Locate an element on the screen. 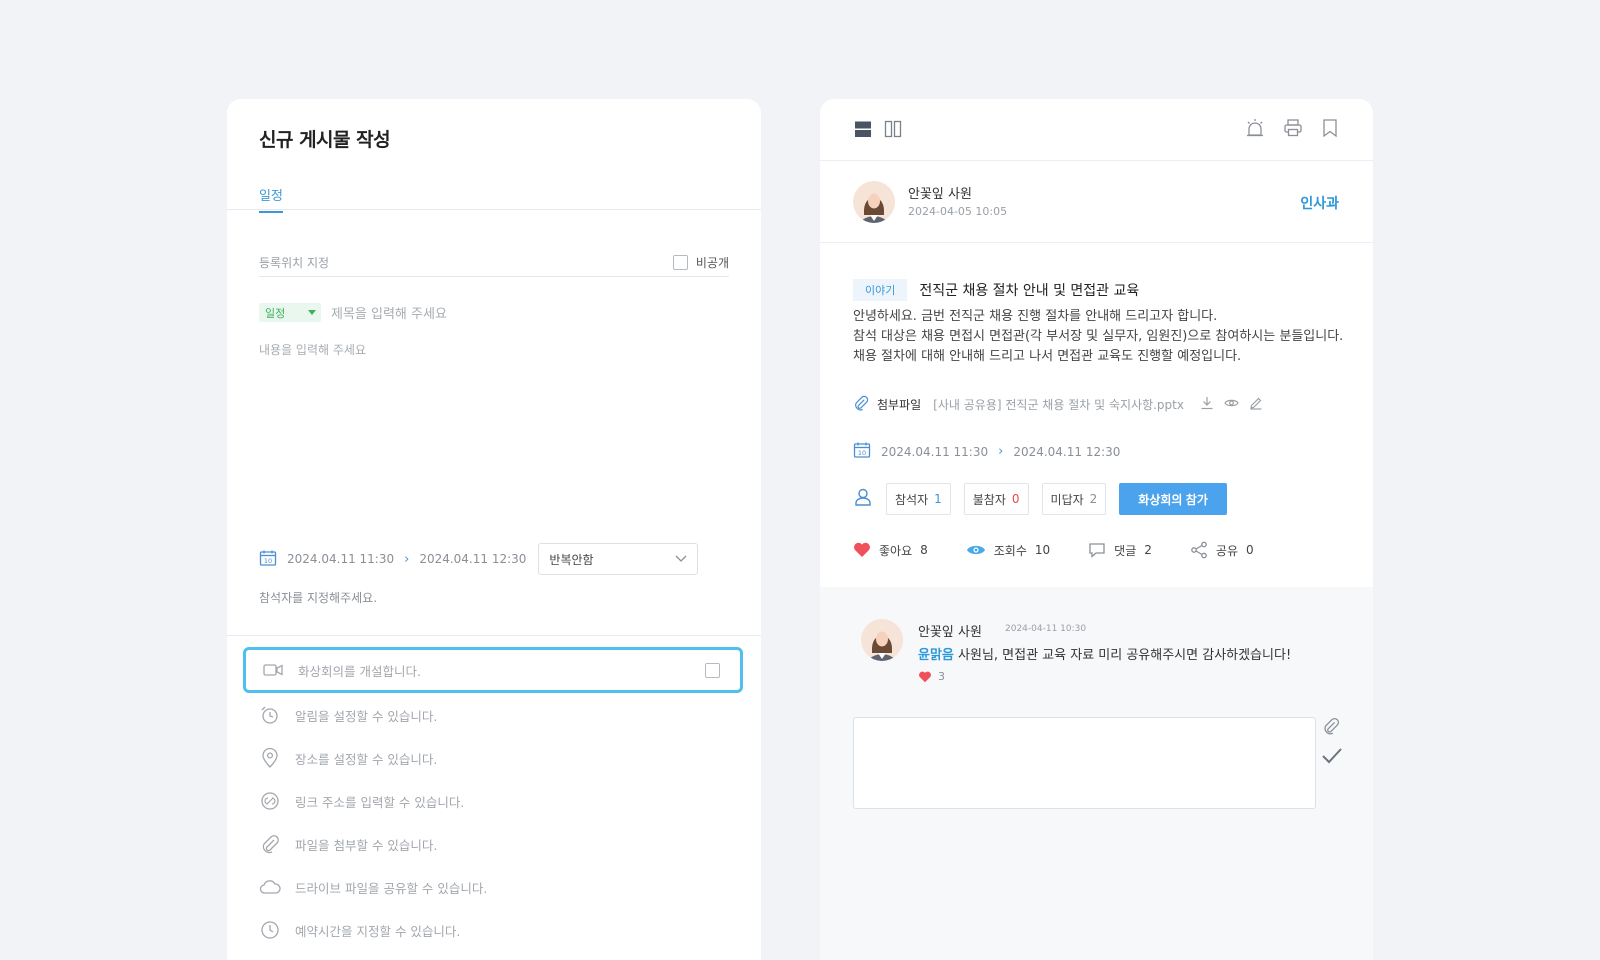  title-row: 일정 제목을 입력해 주세요 is located at coordinates (353, 312).